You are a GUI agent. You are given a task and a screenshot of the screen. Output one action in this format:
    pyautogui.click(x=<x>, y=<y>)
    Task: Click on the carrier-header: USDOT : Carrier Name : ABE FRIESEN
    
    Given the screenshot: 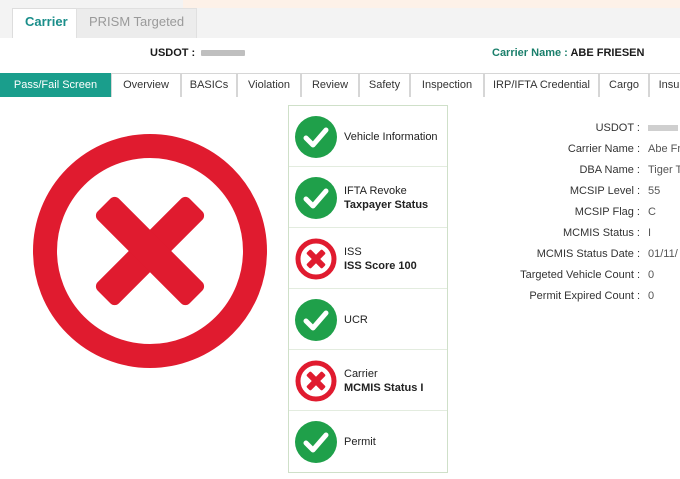 What is the action you would take?
    pyautogui.click(x=340, y=53)
    